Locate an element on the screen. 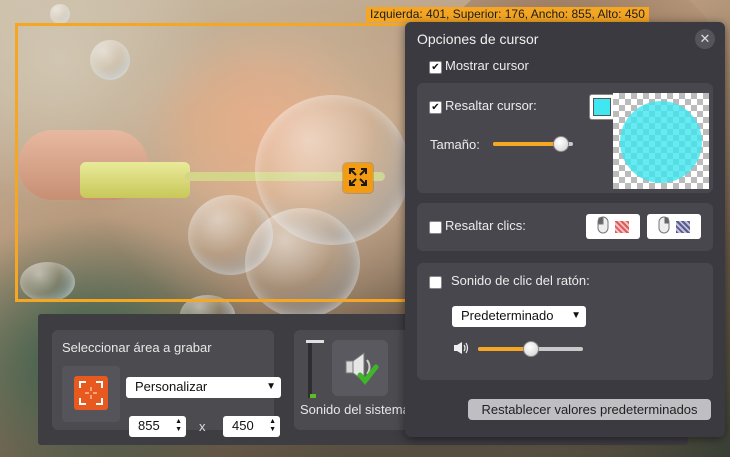  width-value: 855 is located at coordinates (149, 425).